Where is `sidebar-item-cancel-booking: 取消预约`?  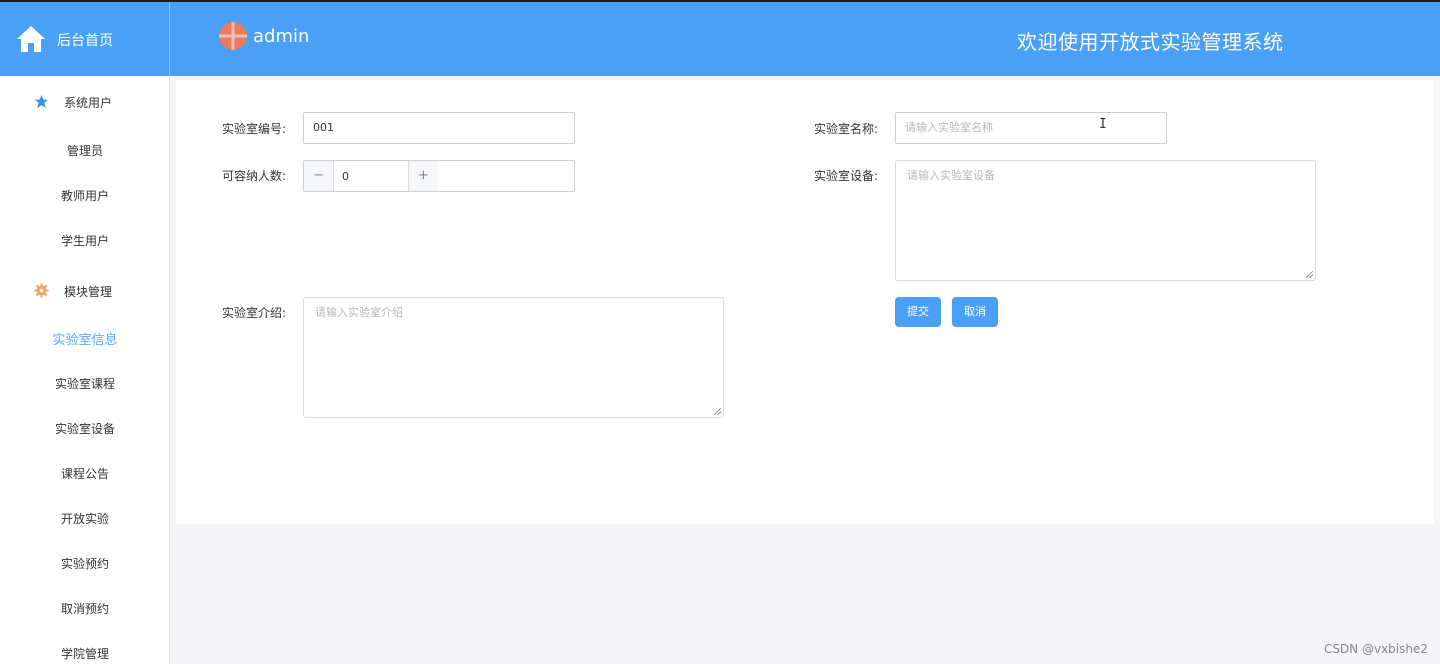 sidebar-item-cancel-booking: 取消预约 is located at coordinates (85, 608).